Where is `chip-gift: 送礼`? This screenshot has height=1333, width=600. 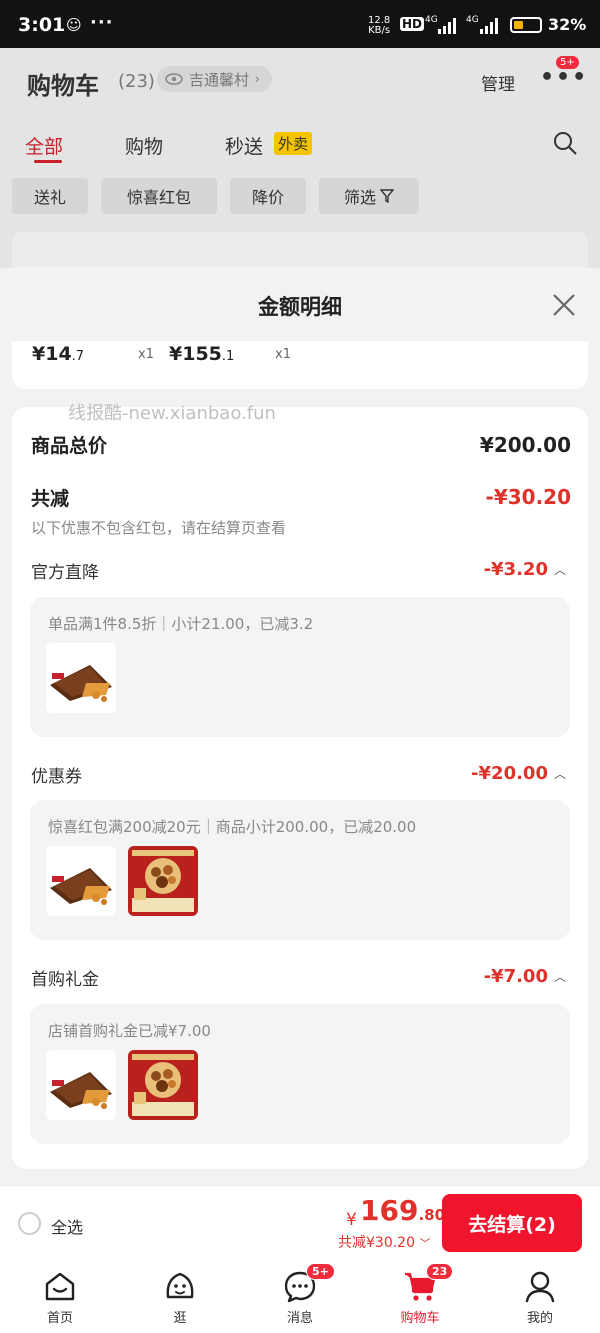 chip-gift: 送礼 is located at coordinates (50, 196).